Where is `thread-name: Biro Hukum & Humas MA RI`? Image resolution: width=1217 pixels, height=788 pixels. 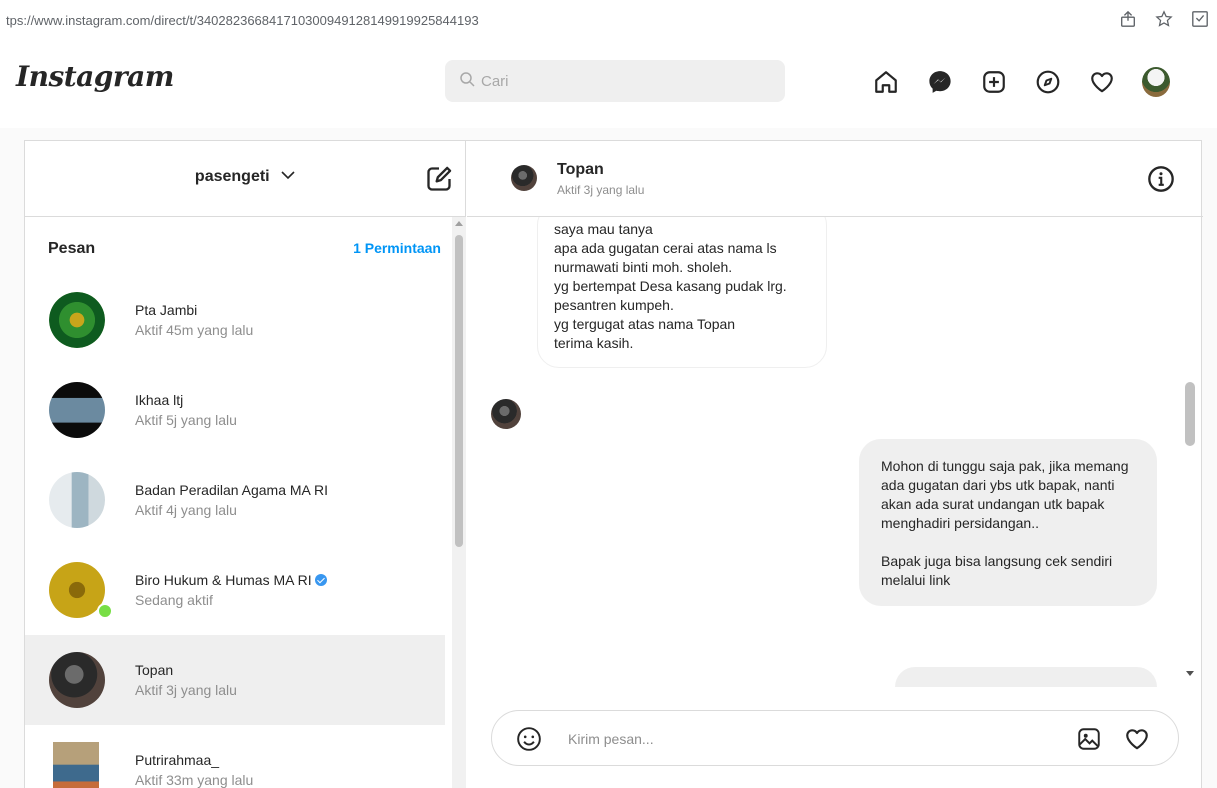 thread-name: Biro Hukum & Humas MA RI is located at coordinates (231, 580).